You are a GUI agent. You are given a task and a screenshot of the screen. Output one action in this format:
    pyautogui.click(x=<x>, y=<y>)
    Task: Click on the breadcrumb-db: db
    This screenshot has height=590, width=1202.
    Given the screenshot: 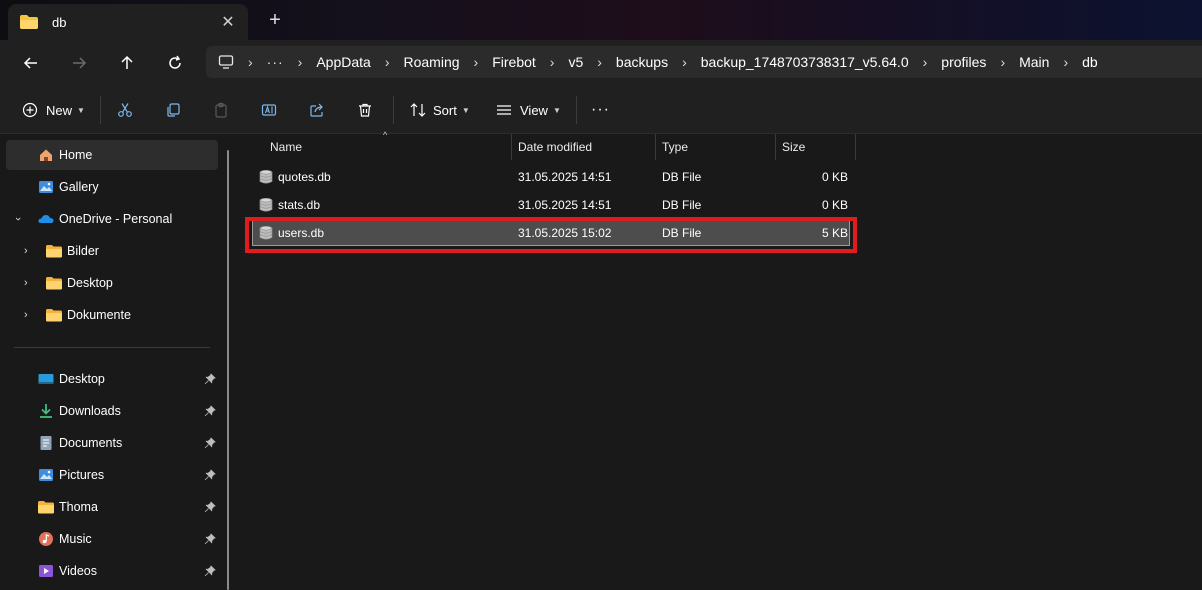 What is the action you would take?
    pyautogui.click(x=1090, y=62)
    